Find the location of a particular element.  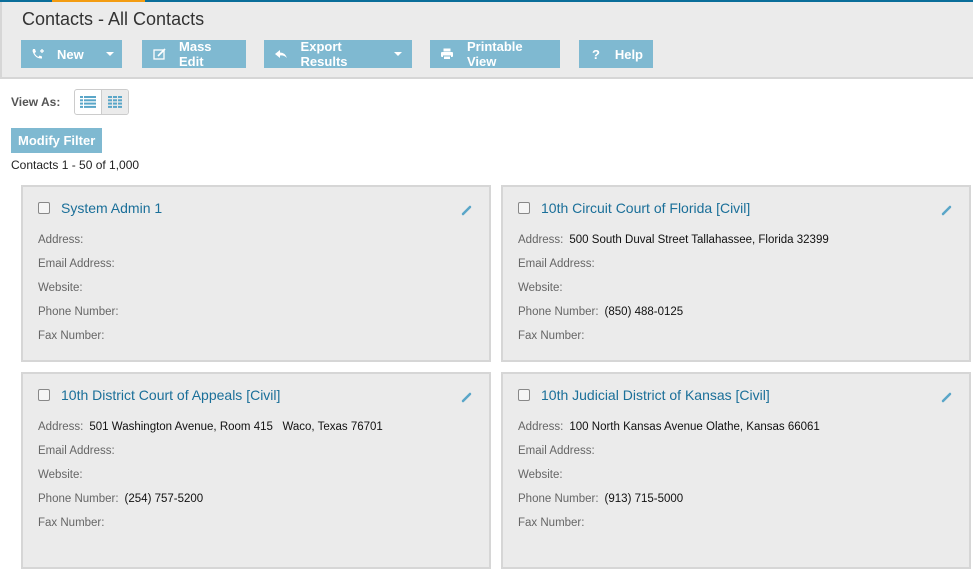

address-row: Address: is located at coordinates (63, 240).